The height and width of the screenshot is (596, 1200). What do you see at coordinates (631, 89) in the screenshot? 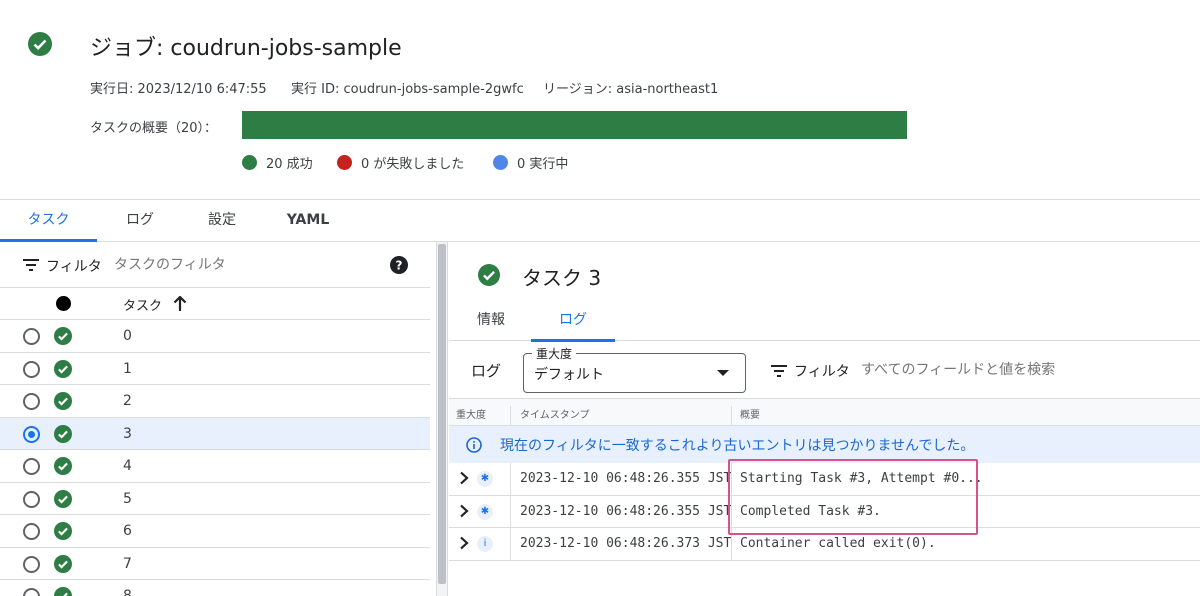
I see `region: リージョン: asia-northeast1` at bounding box center [631, 89].